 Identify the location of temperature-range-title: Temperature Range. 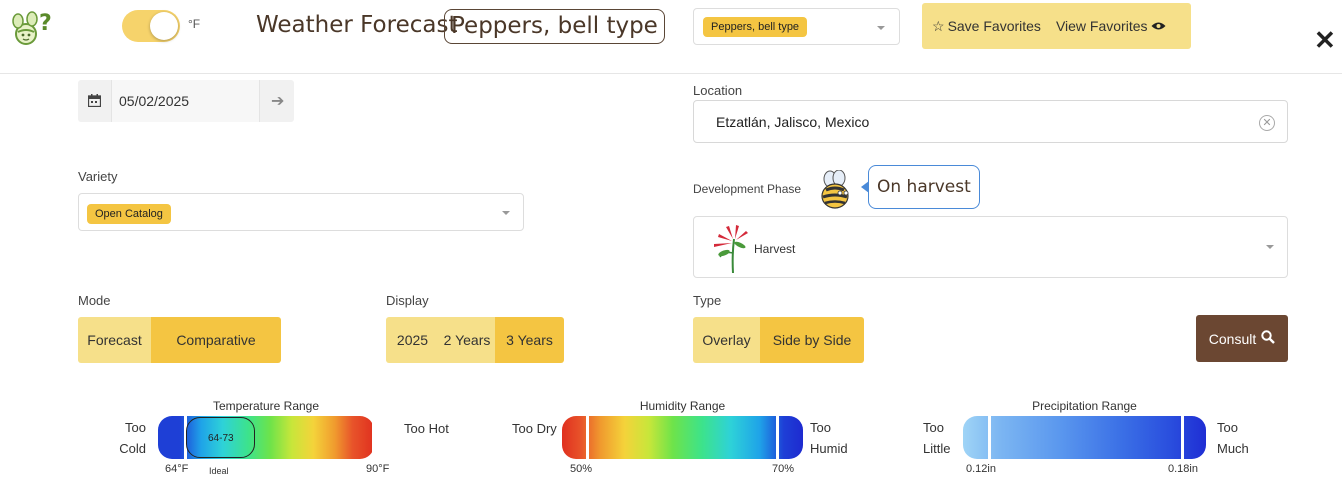
(266, 406).